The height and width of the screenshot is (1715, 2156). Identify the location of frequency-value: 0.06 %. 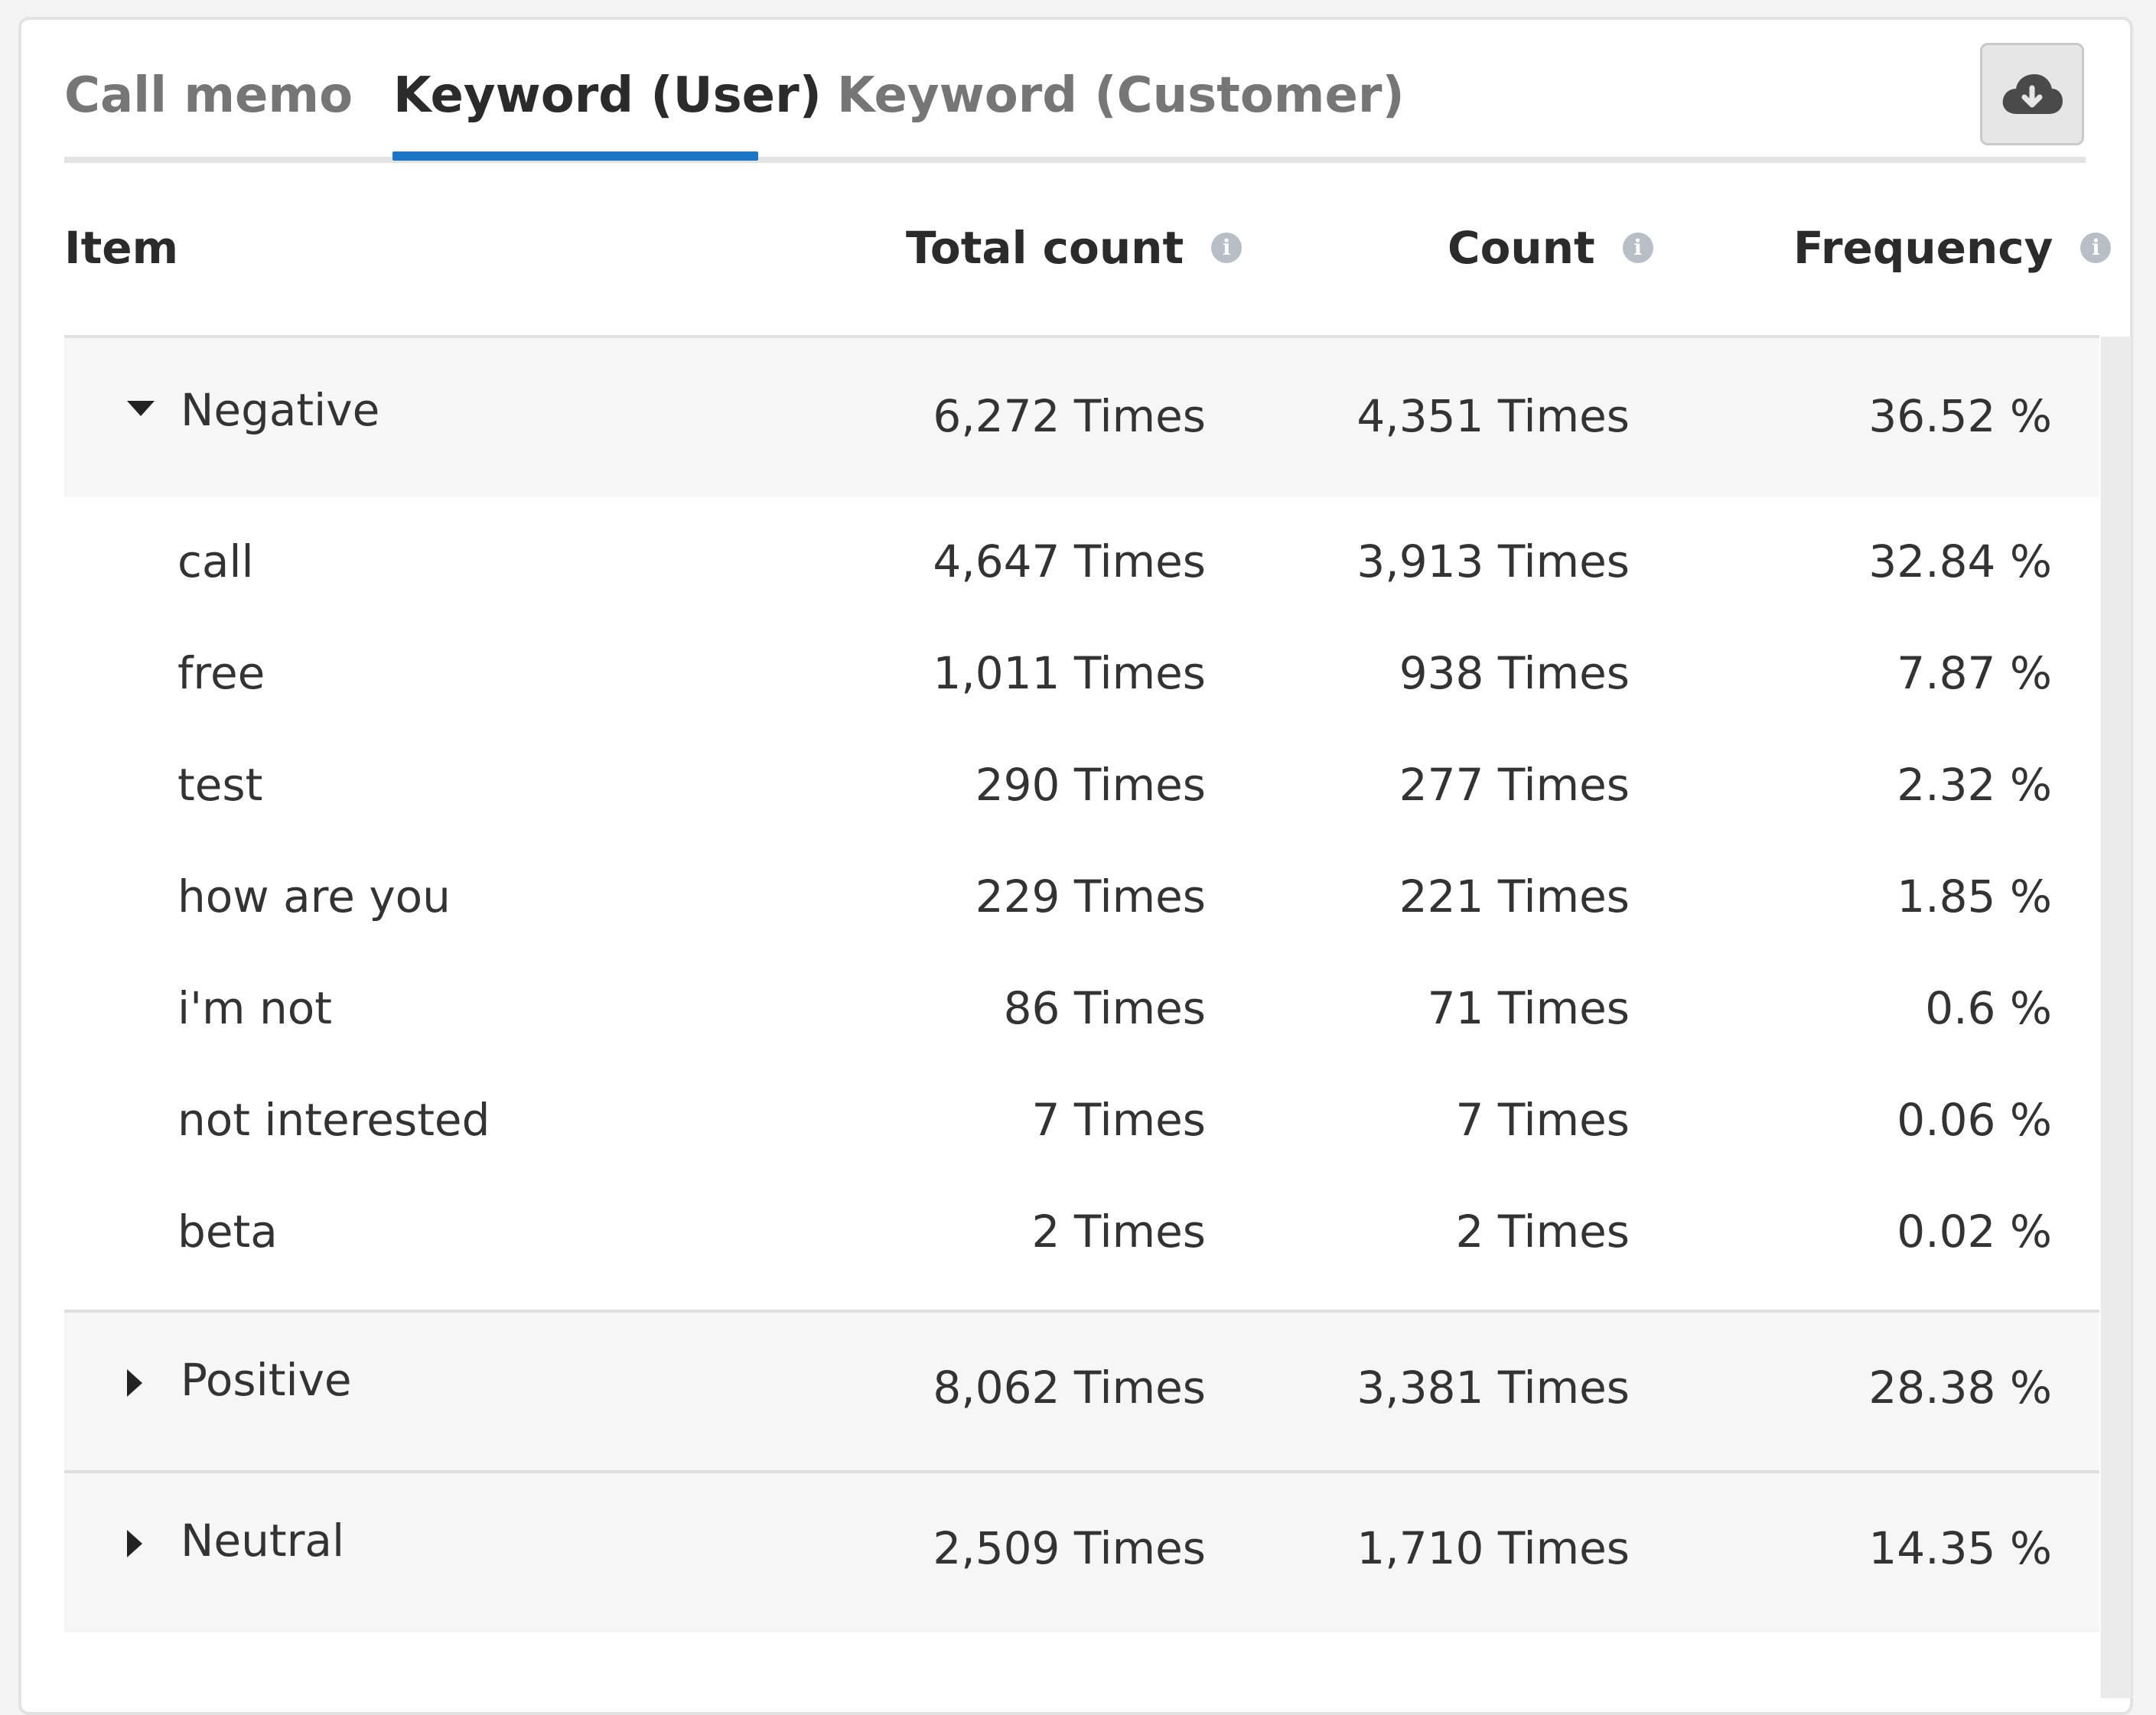
(1974, 1120).